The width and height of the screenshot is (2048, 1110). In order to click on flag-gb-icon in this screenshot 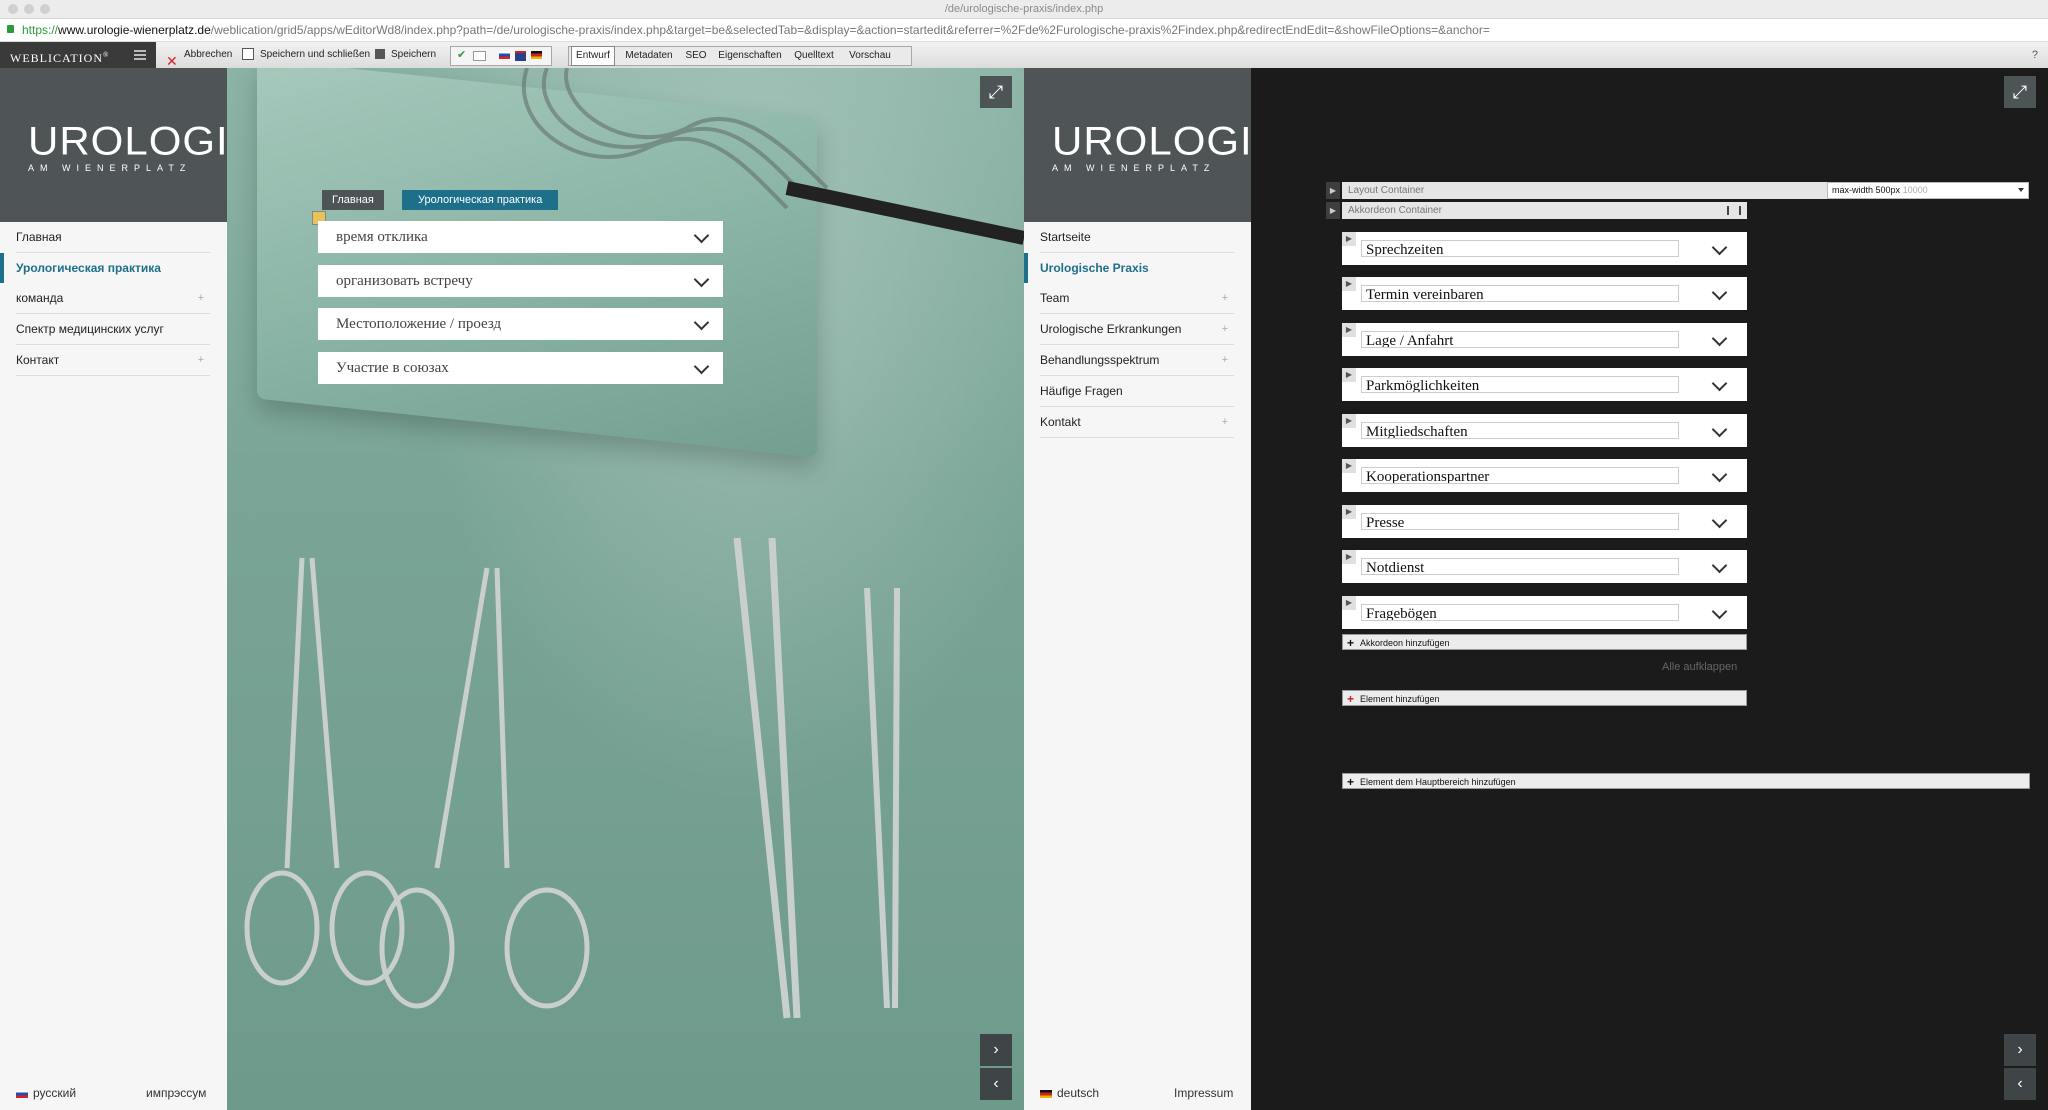, I will do `click(520, 56)`.